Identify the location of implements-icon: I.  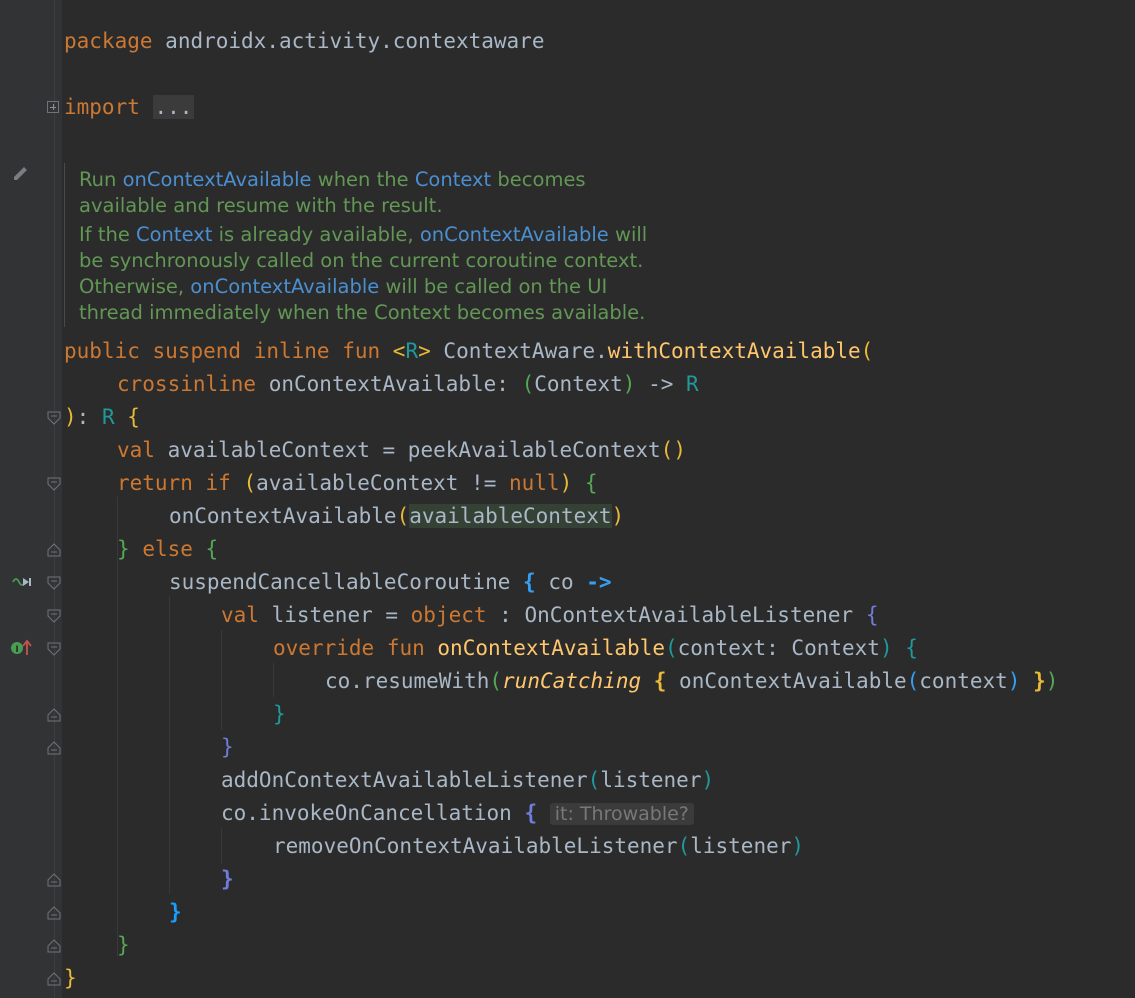
(22, 648).